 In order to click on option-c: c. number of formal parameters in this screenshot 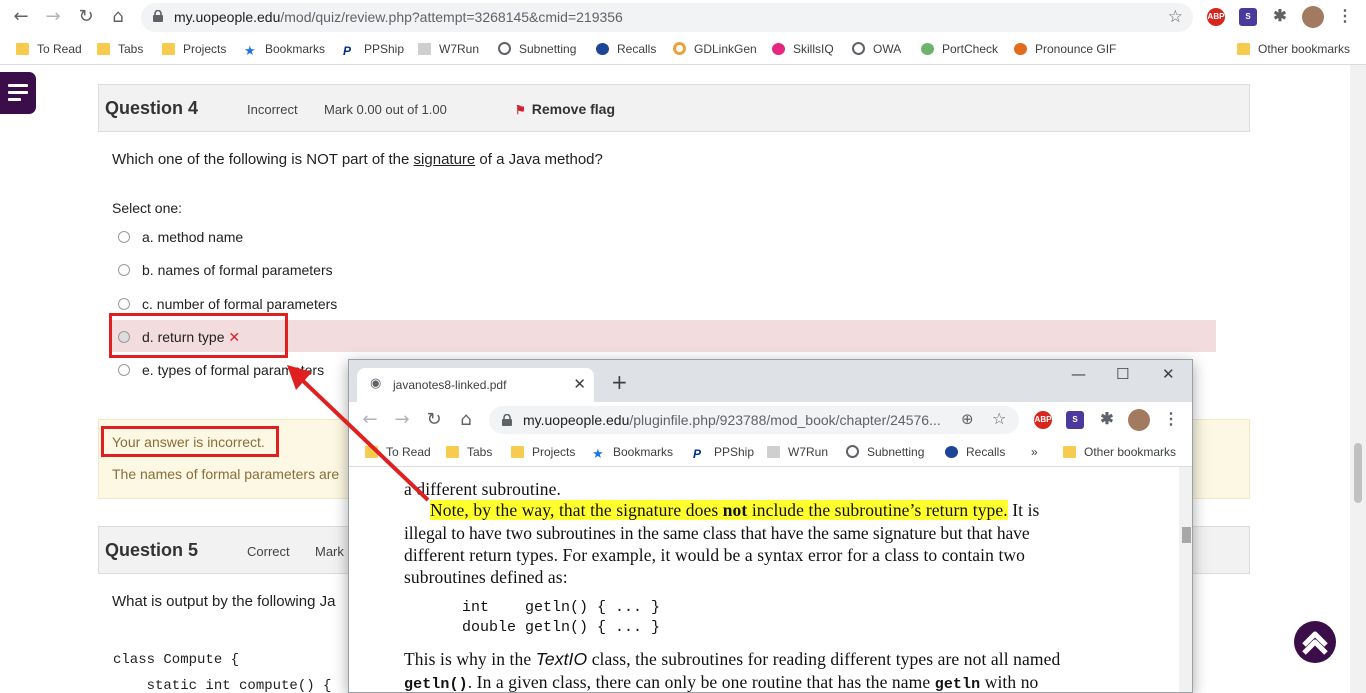, I will do `click(227, 304)`.